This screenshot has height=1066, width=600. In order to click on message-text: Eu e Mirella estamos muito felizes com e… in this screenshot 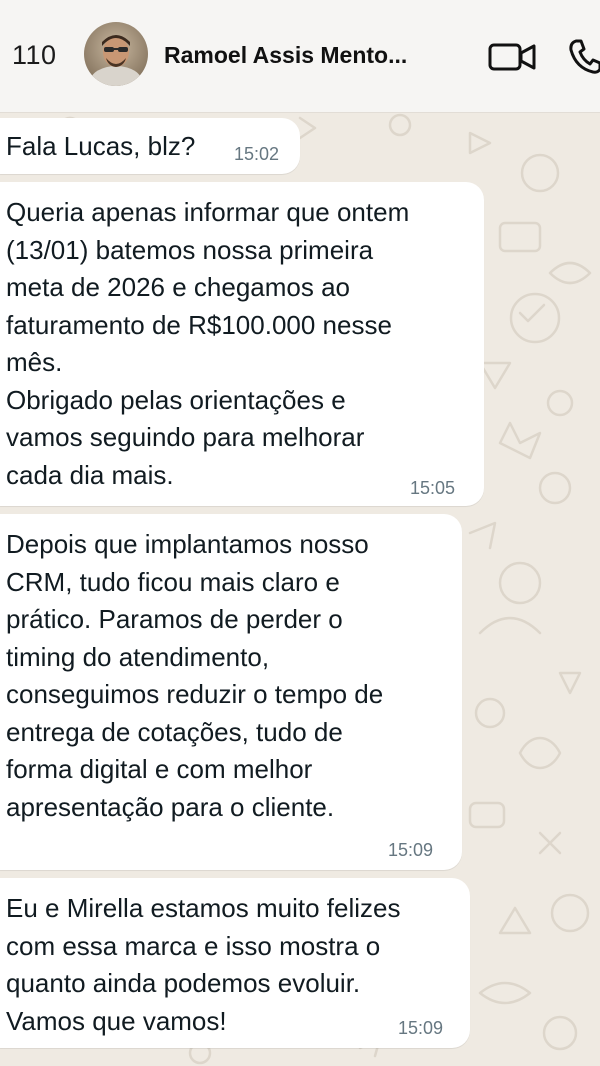, I will do `click(203, 964)`.